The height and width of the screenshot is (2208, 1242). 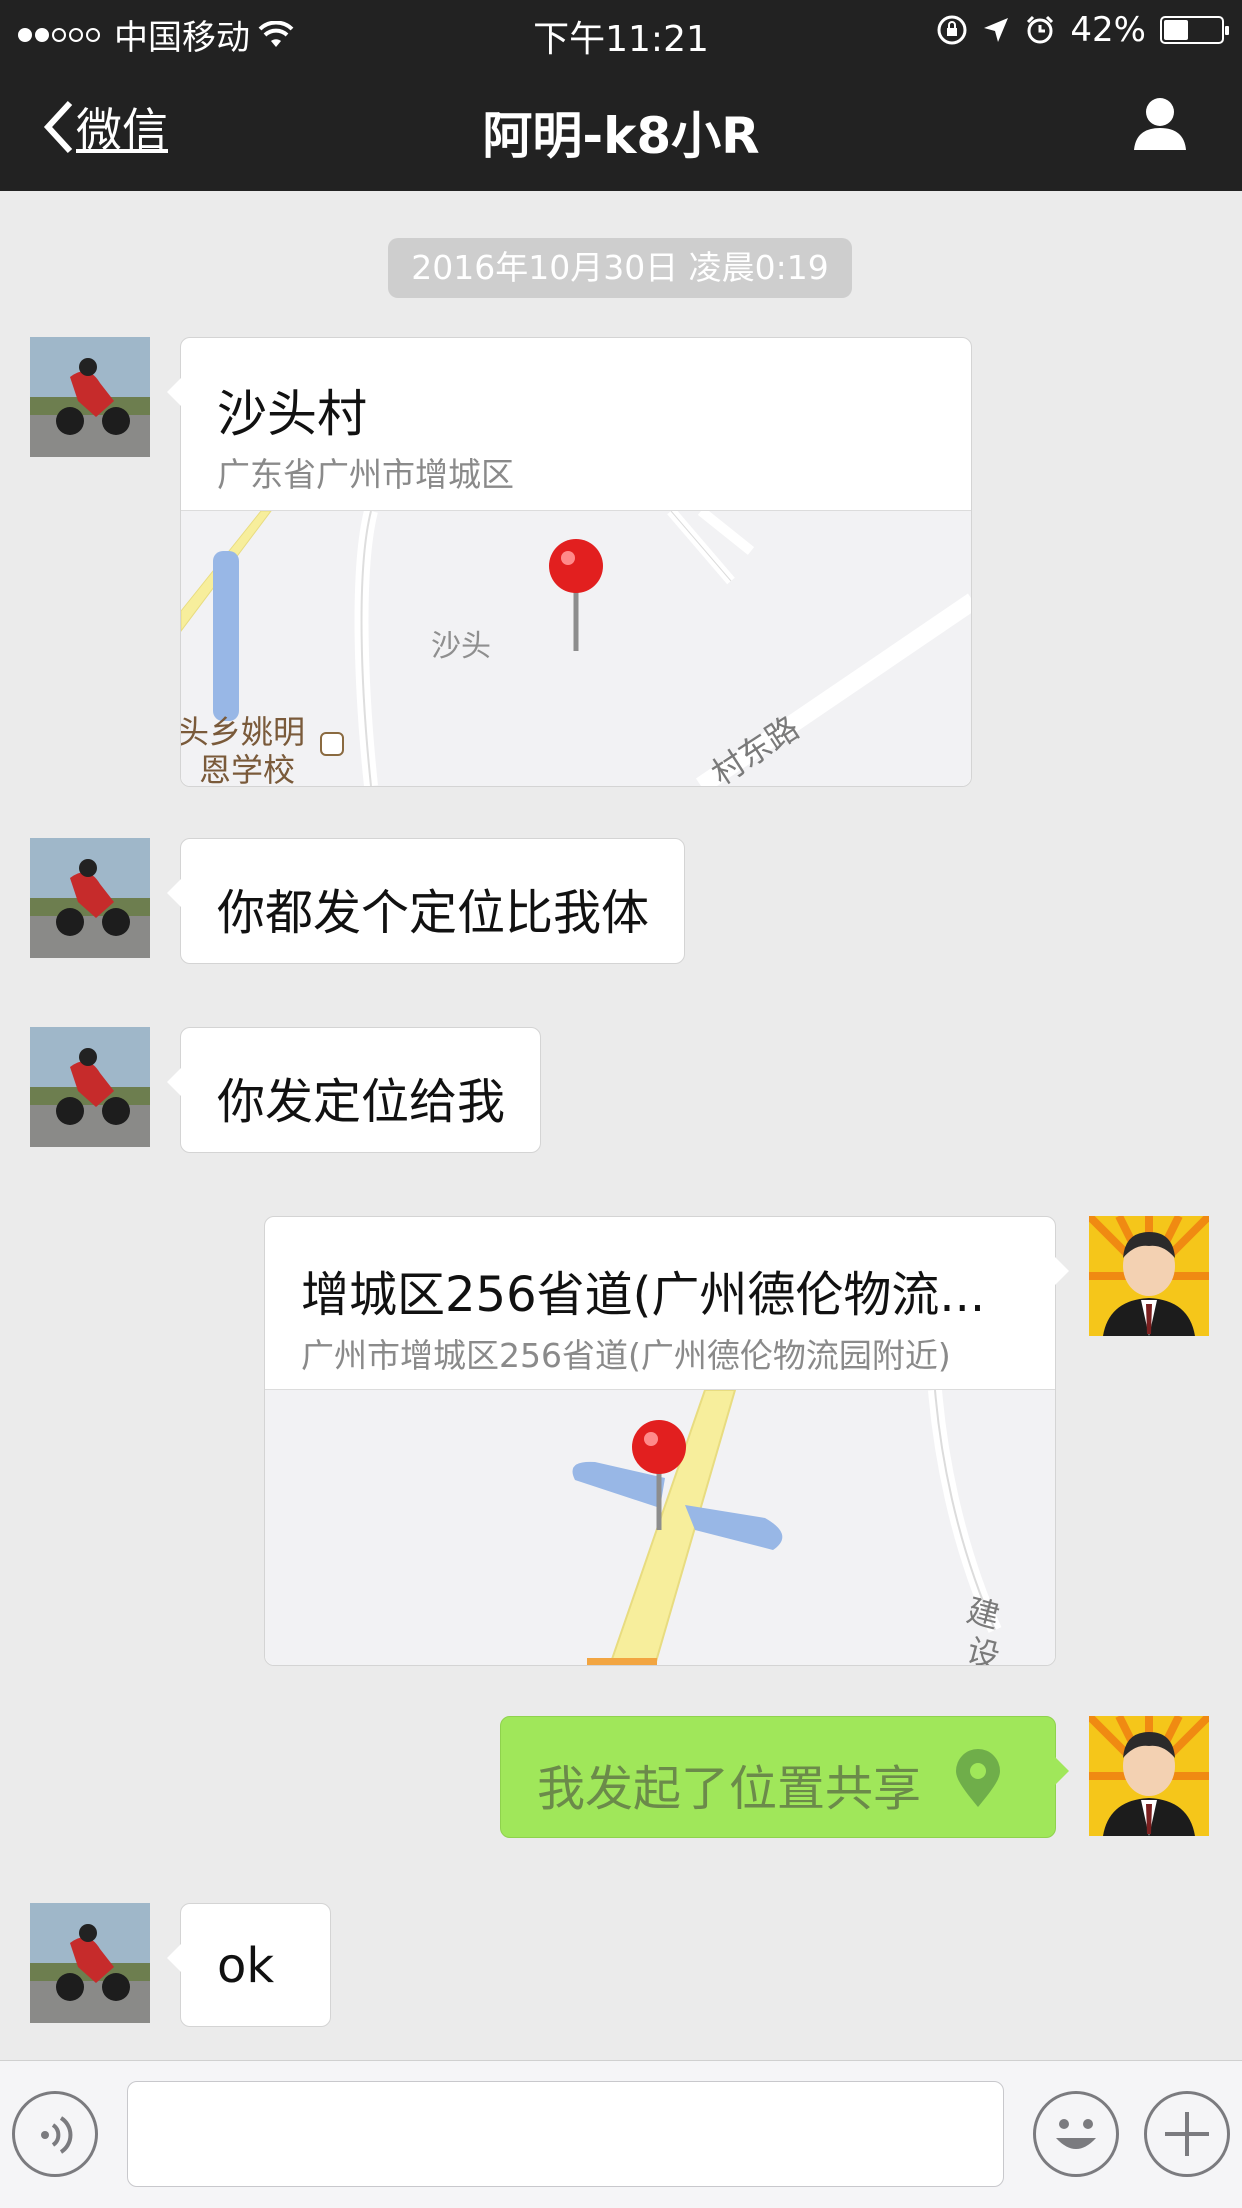 I want to click on plus-icon, so click(x=1187, y=2134).